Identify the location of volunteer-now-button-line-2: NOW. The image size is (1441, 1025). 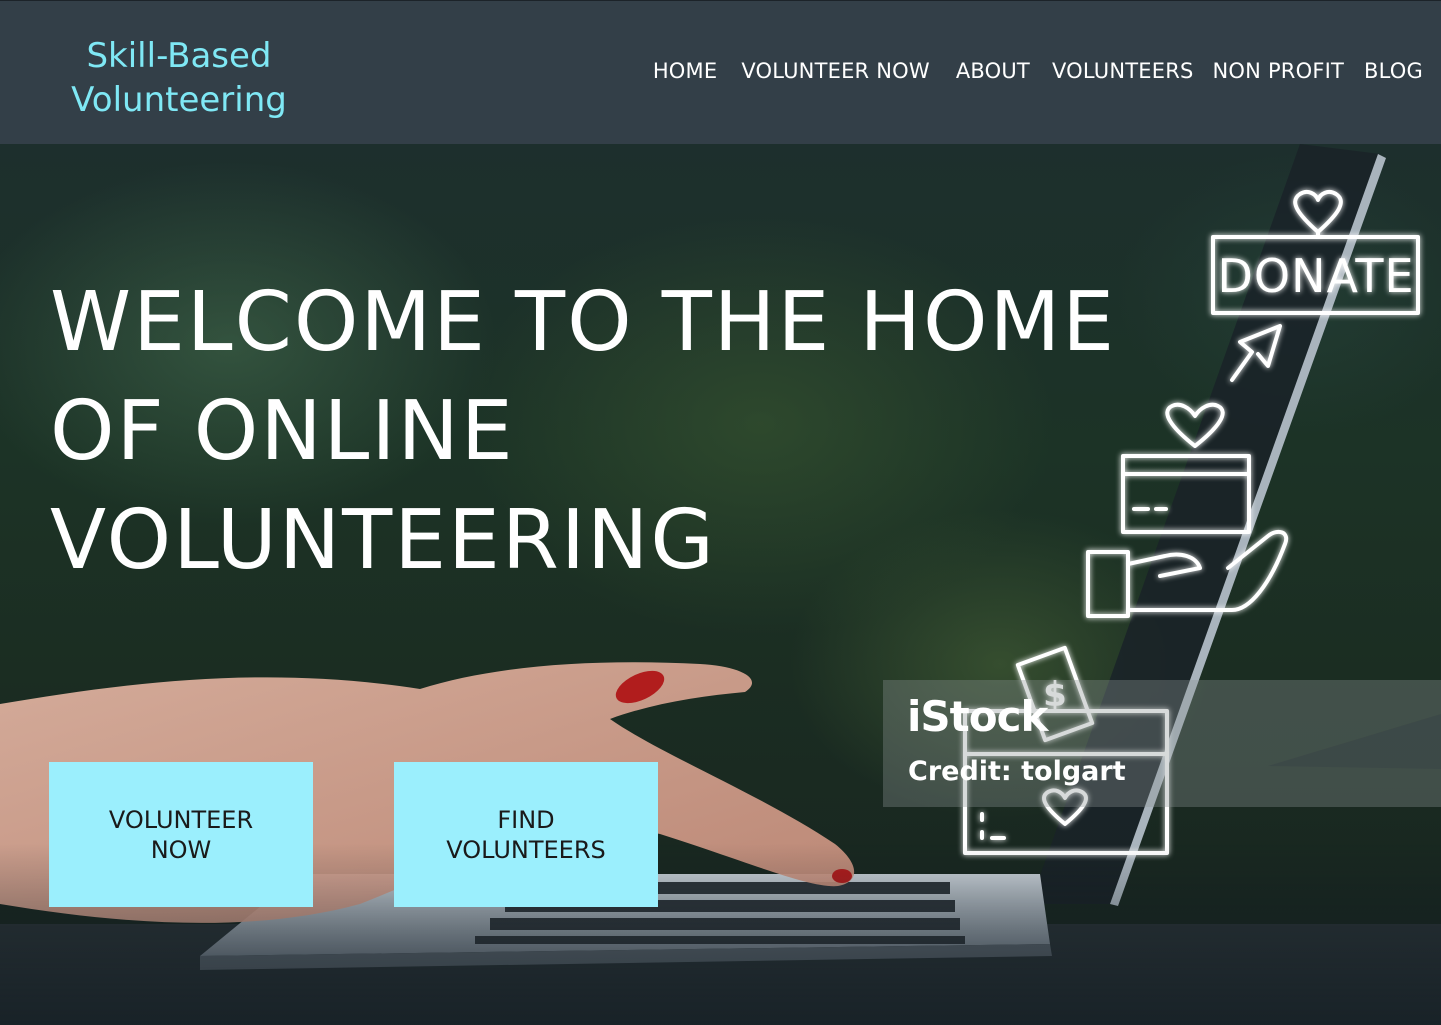
(181, 849).